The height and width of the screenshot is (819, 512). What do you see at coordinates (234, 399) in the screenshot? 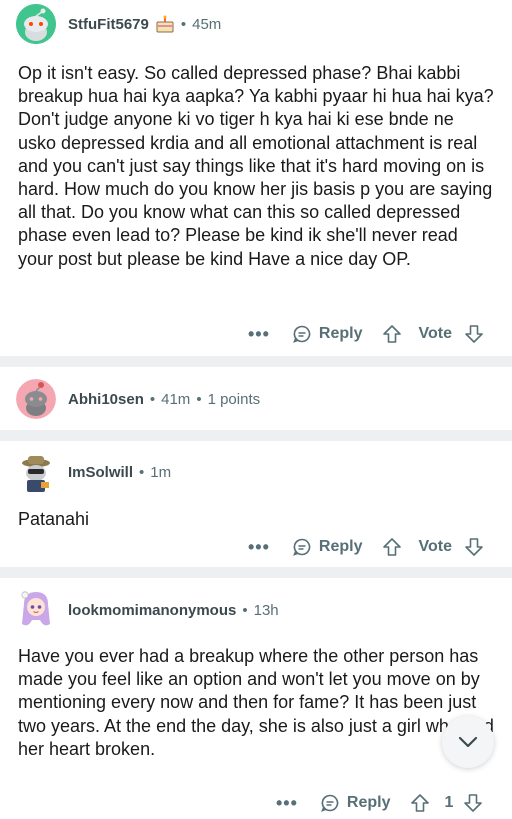
I see `points: 1 points` at bounding box center [234, 399].